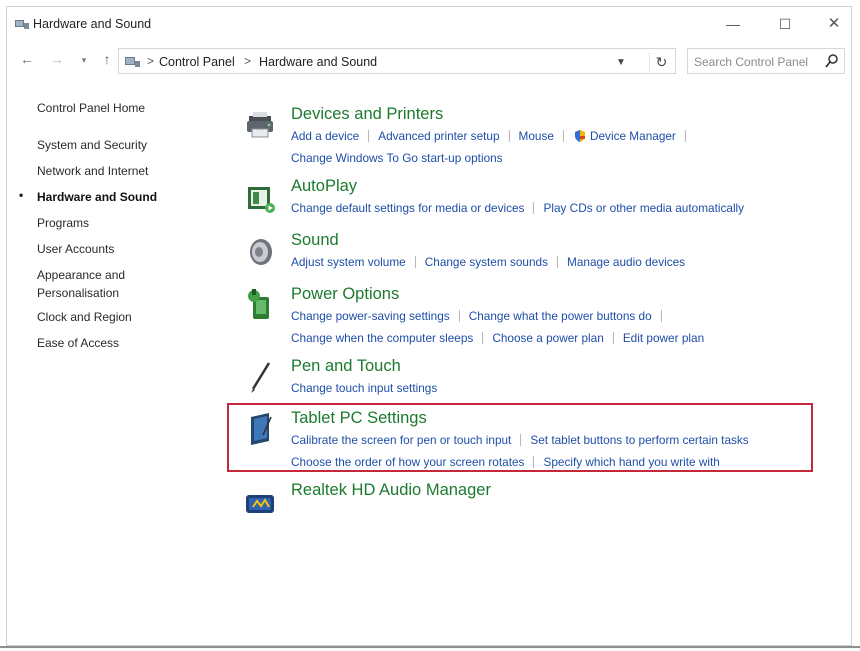 The width and height of the screenshot is (860, 651). Describe the element at coordinates (548, 338) in the screenshot. I see `link-choose-power-plan: Choose a power plan` at that location.